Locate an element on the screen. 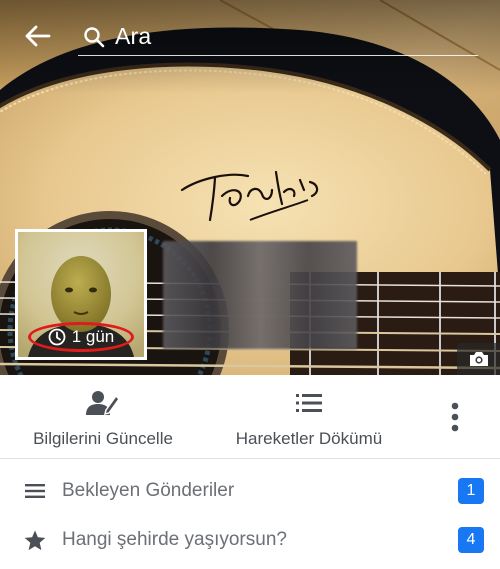 This screenshot has width=500, height=569. star-icon is located at coordinates (35, 540).